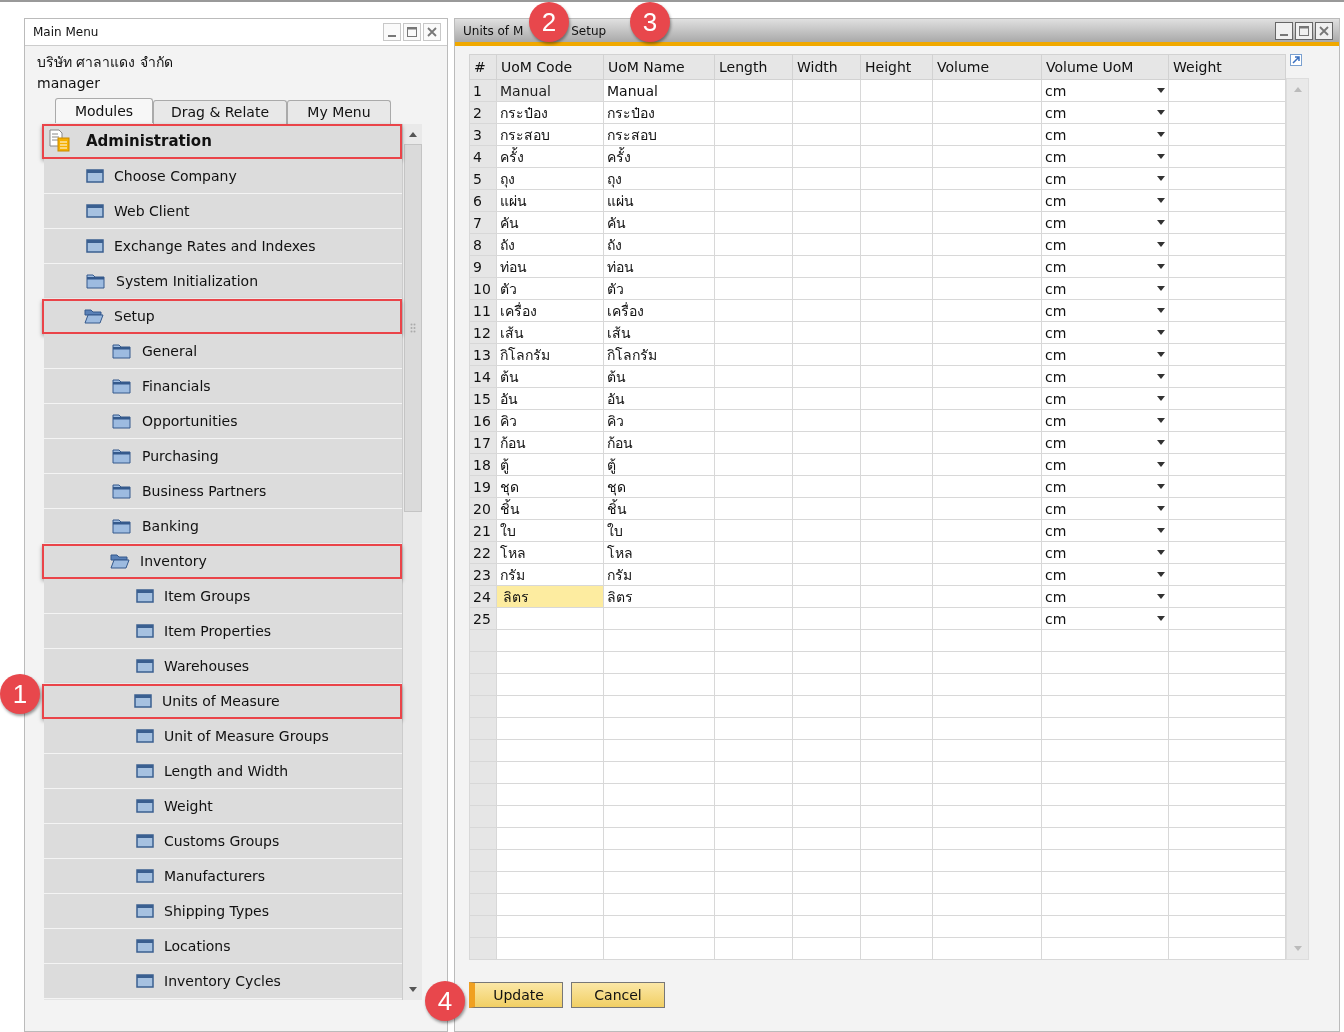 This screenshot has height=1032, width=1344. Describe the element at coordinates (223, 596) in the screenshot. I see `menu-item: Item Groups` at that location.